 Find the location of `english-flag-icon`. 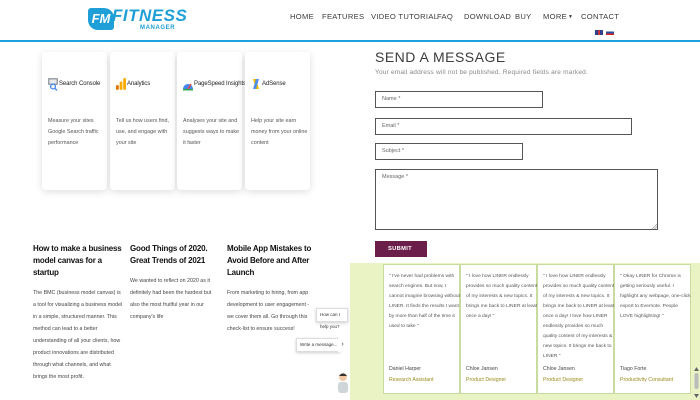

english-flag-icon is located at coordinates (599, 32).